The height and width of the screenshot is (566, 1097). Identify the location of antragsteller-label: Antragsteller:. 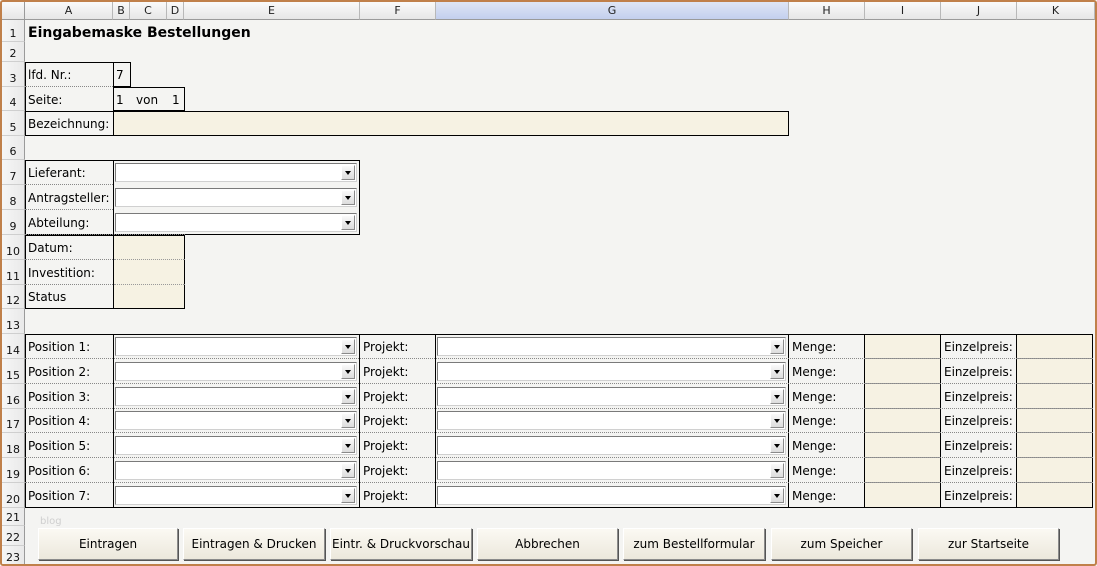
(69, 198).